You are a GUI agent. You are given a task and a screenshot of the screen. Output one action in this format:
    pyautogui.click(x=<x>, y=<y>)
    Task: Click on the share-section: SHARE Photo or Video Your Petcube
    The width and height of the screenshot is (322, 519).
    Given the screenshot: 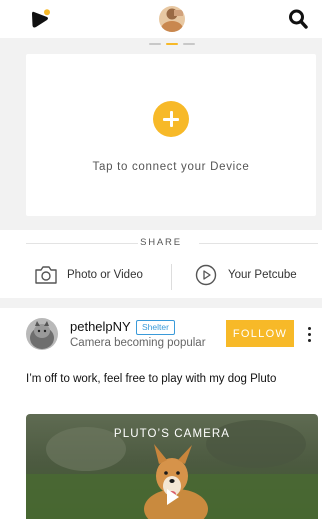 What is the action you would take?
    pyautogui.click(x=161, y=264)
    